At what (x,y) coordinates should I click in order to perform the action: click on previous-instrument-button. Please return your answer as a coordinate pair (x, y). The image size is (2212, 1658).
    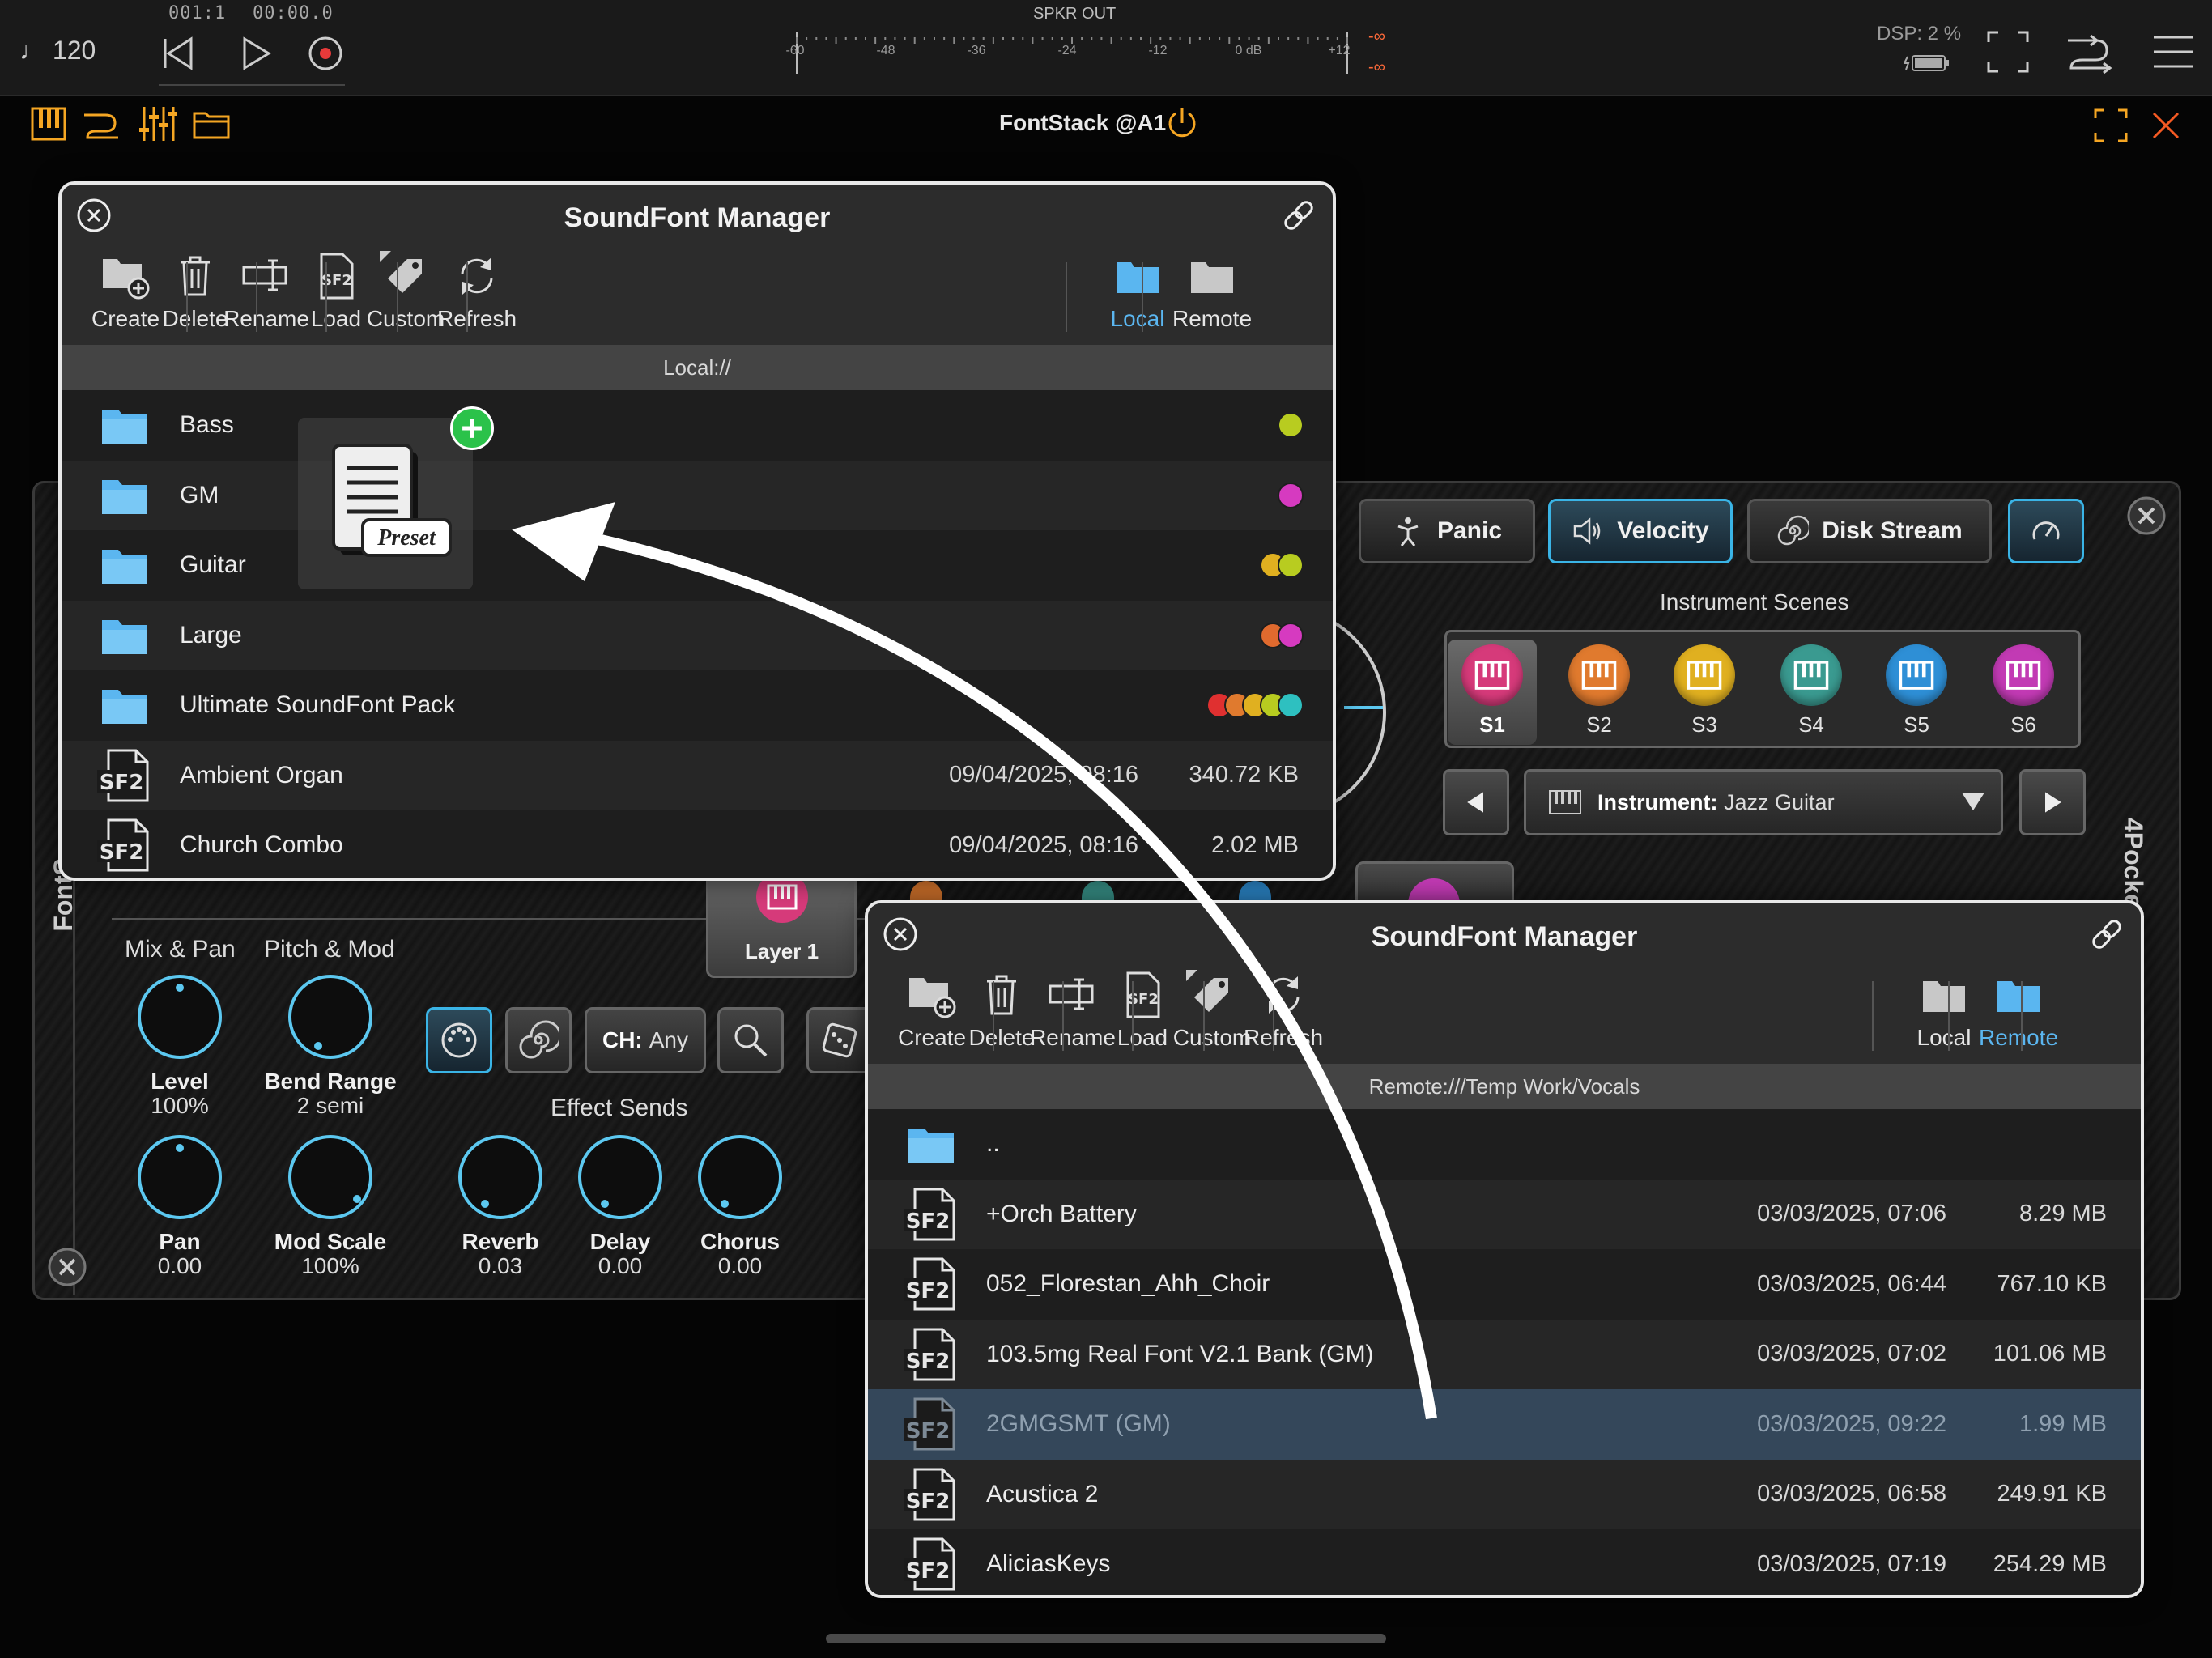
    Looking at the image, I should click on (1476, 802).